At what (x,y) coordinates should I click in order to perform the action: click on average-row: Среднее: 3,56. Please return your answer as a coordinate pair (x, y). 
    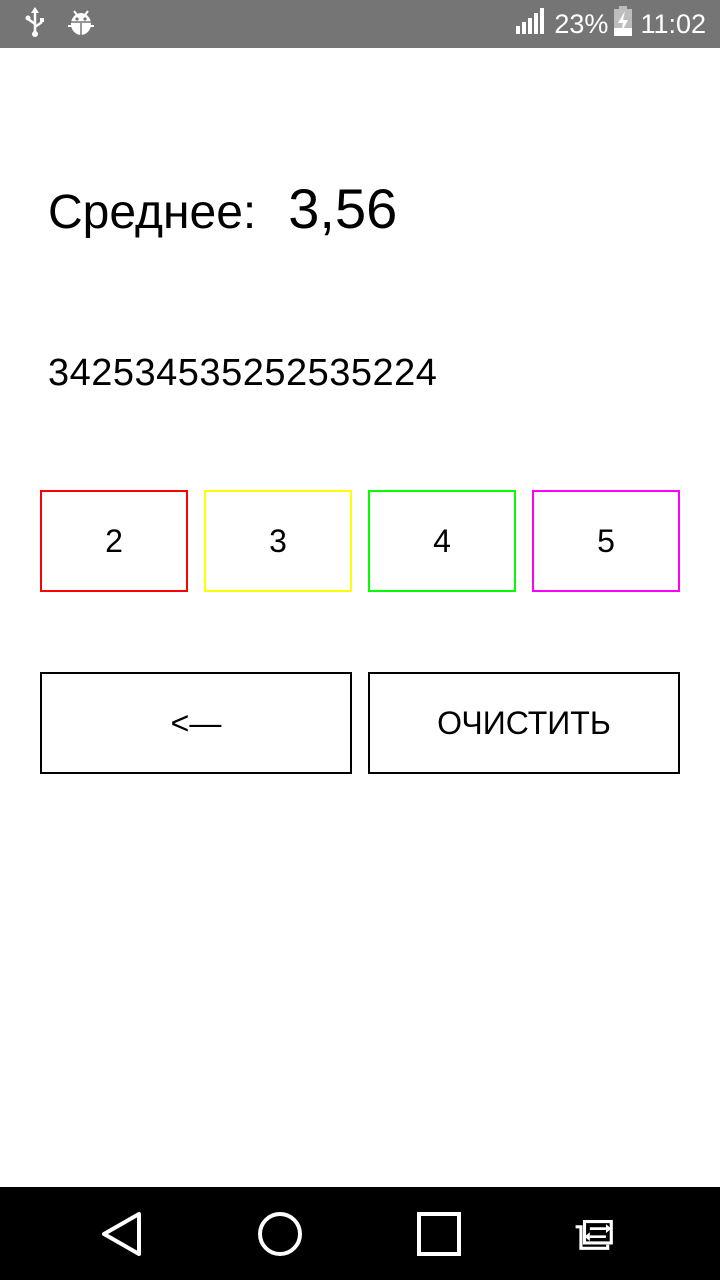
    Looking at the image, I should click on (222, 216).